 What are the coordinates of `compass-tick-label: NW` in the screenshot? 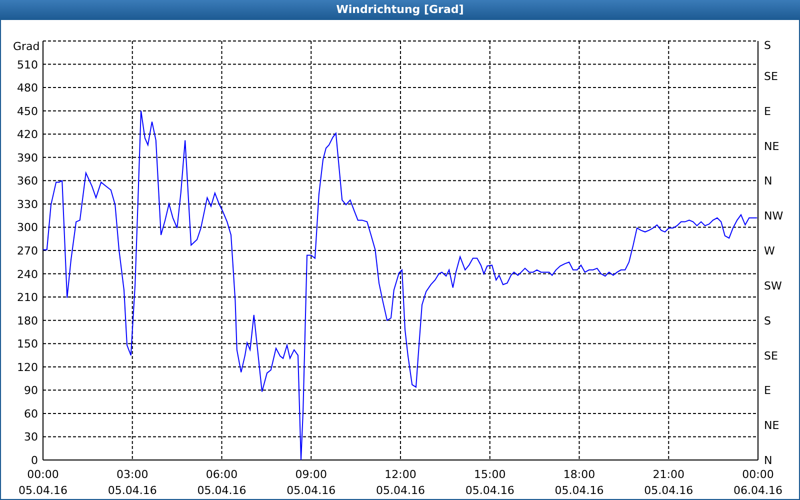 It's located at (774, 216).